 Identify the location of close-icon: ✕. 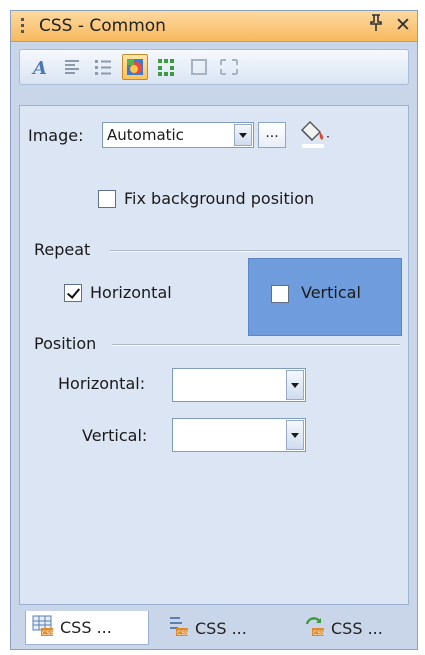
(403, 25).